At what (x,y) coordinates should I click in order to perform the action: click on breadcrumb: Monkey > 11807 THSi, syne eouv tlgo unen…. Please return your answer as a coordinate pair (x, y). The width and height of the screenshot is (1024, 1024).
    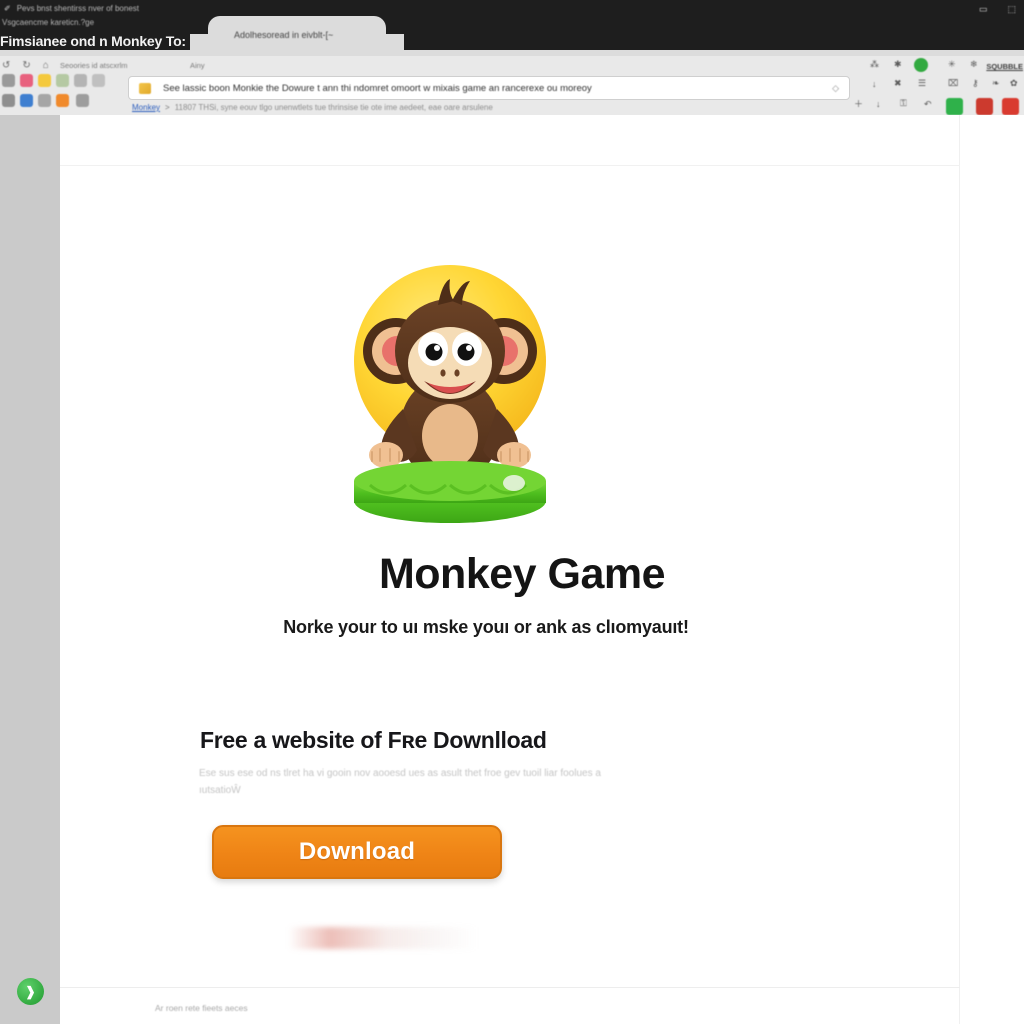
    Looking at the image, I should click on (312, 107).